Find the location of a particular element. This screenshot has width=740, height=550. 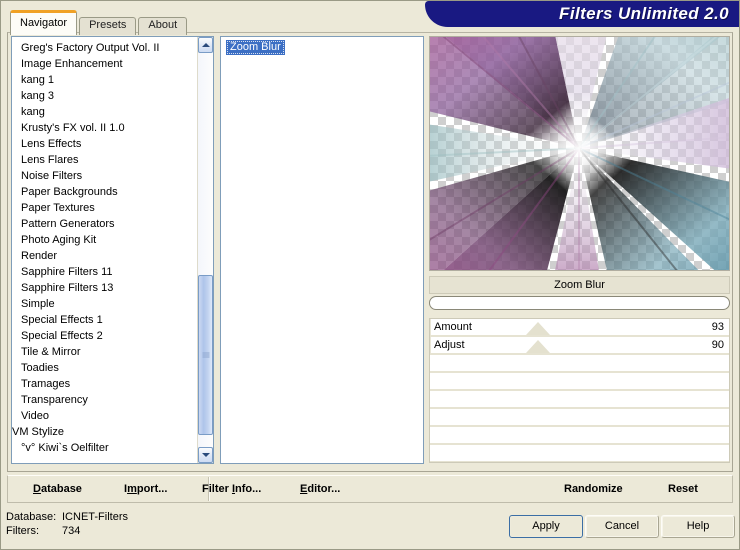

navigator-scrollbar is located at coordinates (205, 250).